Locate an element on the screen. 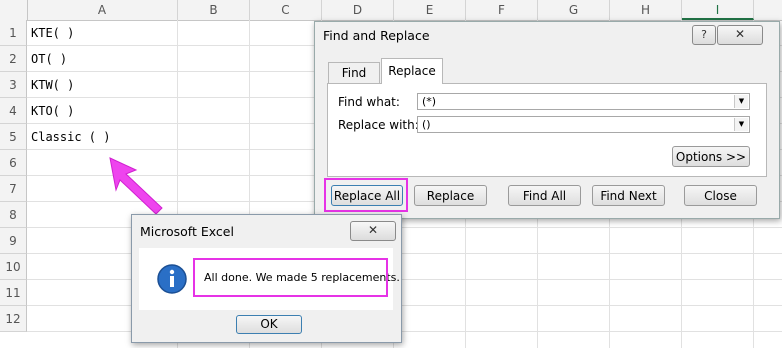 The image size is (782, 348). info-icon is located at coordinates (172, 279).